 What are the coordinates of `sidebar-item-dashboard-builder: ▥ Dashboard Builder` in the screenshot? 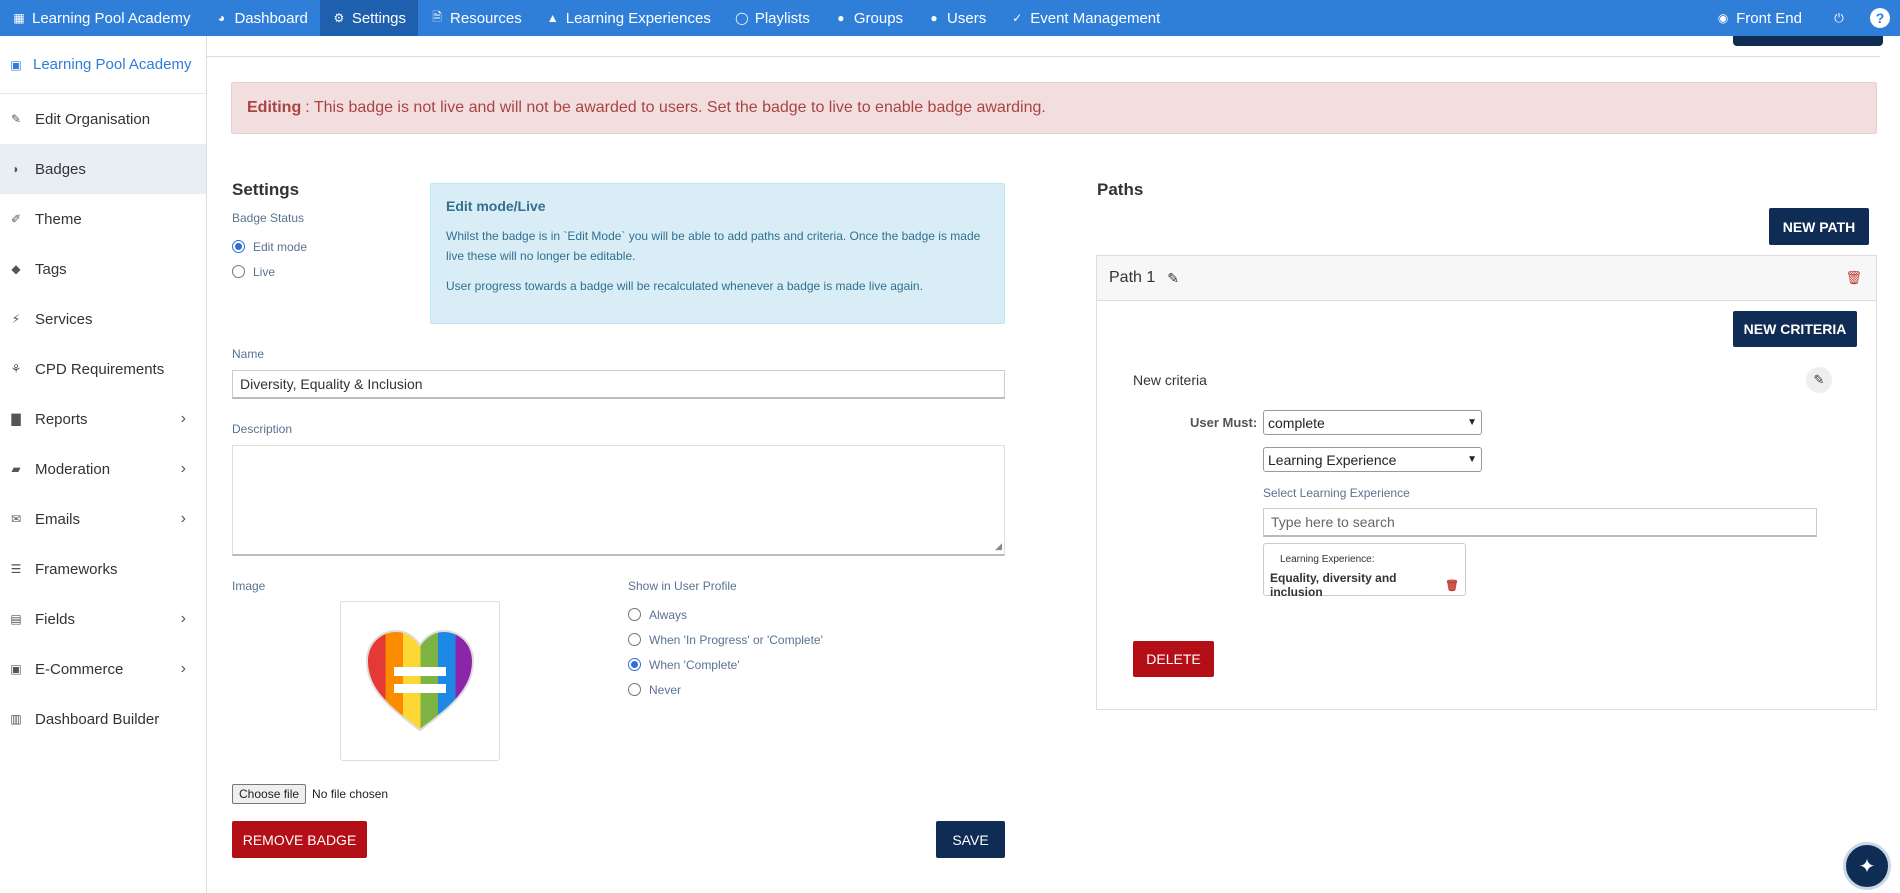 It's located at (103, 719).